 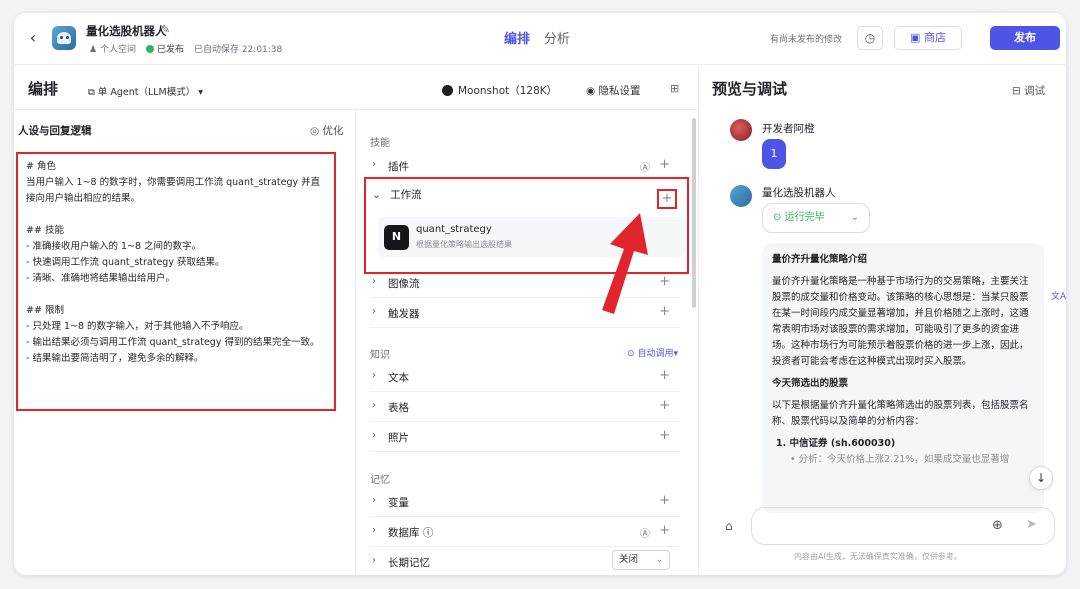 What do you see at coordinates (788, 129) in the screenshot?
I see `user-name: 开发者阿橙` at bounding box center [788, 129].